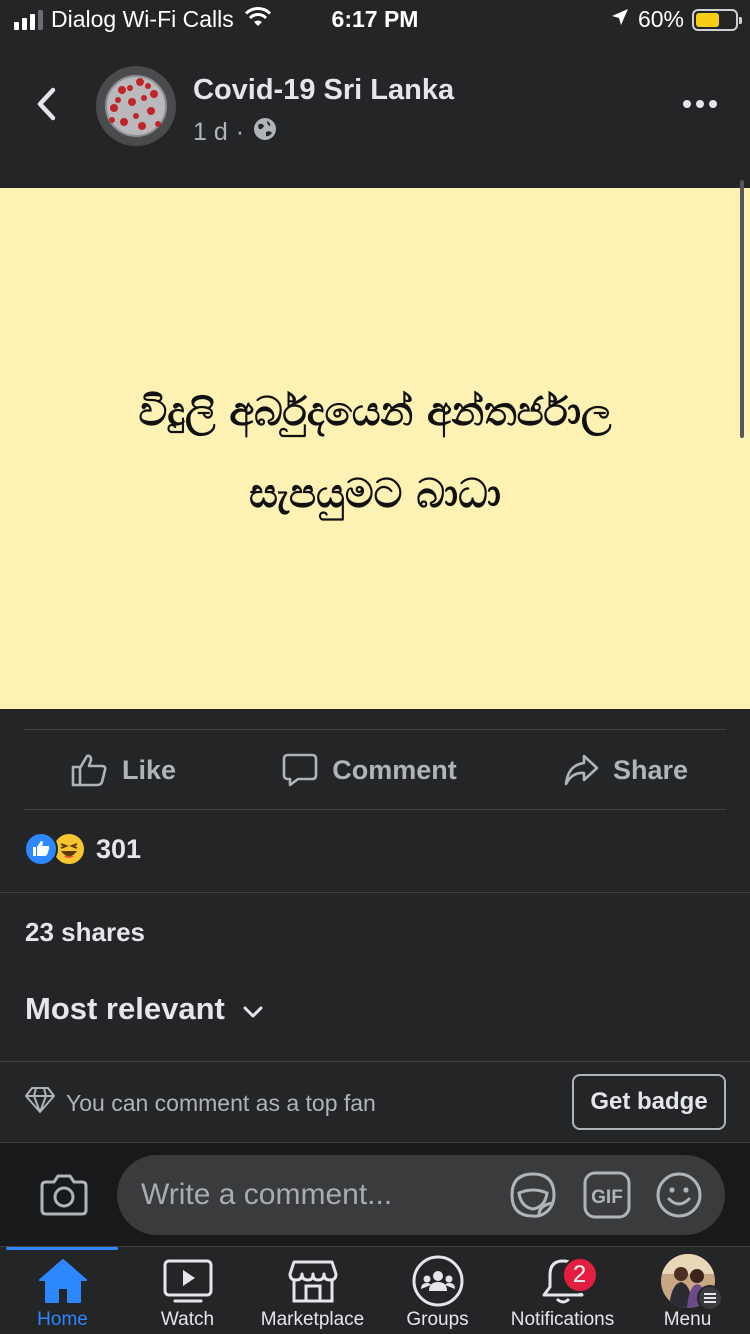 The image size is (750, 1334). Describe the element at coordinates (187, 1319) in the screenshot. I see `tab-watch-label: Watch` at that location.